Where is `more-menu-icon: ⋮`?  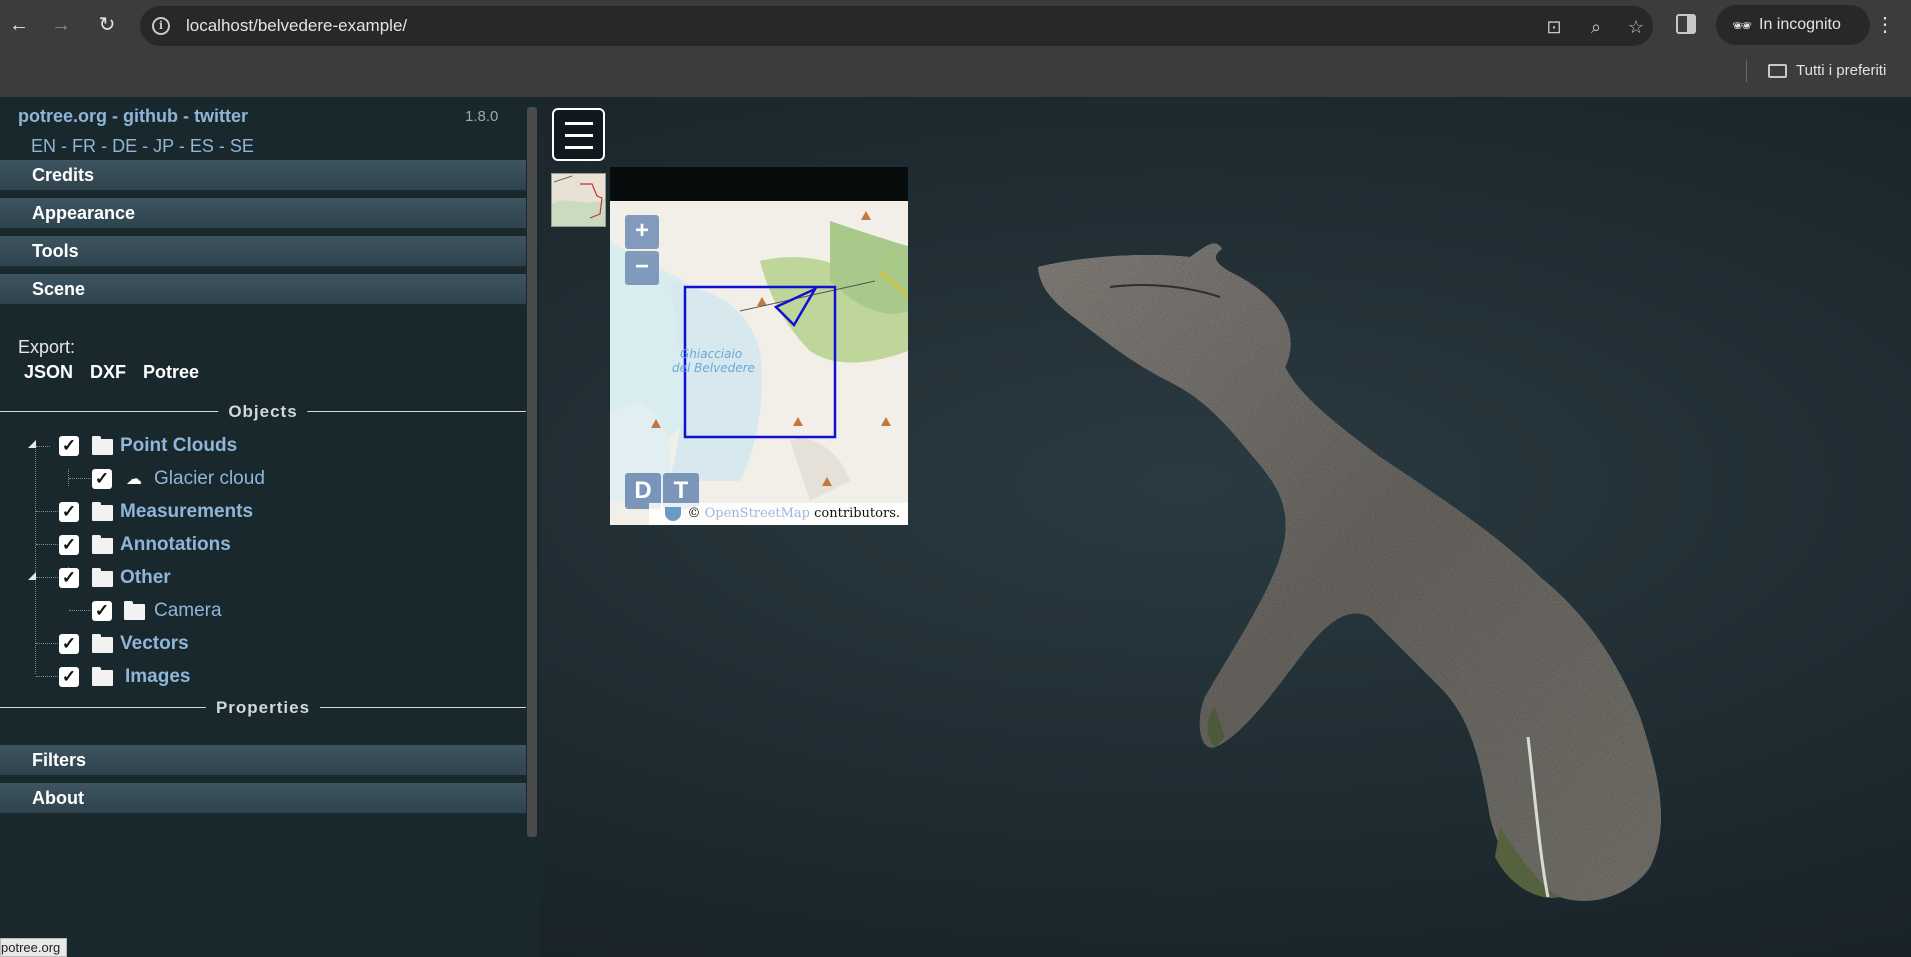
more-menu-icon: ⋮ is located at coordinates (1885, 25).